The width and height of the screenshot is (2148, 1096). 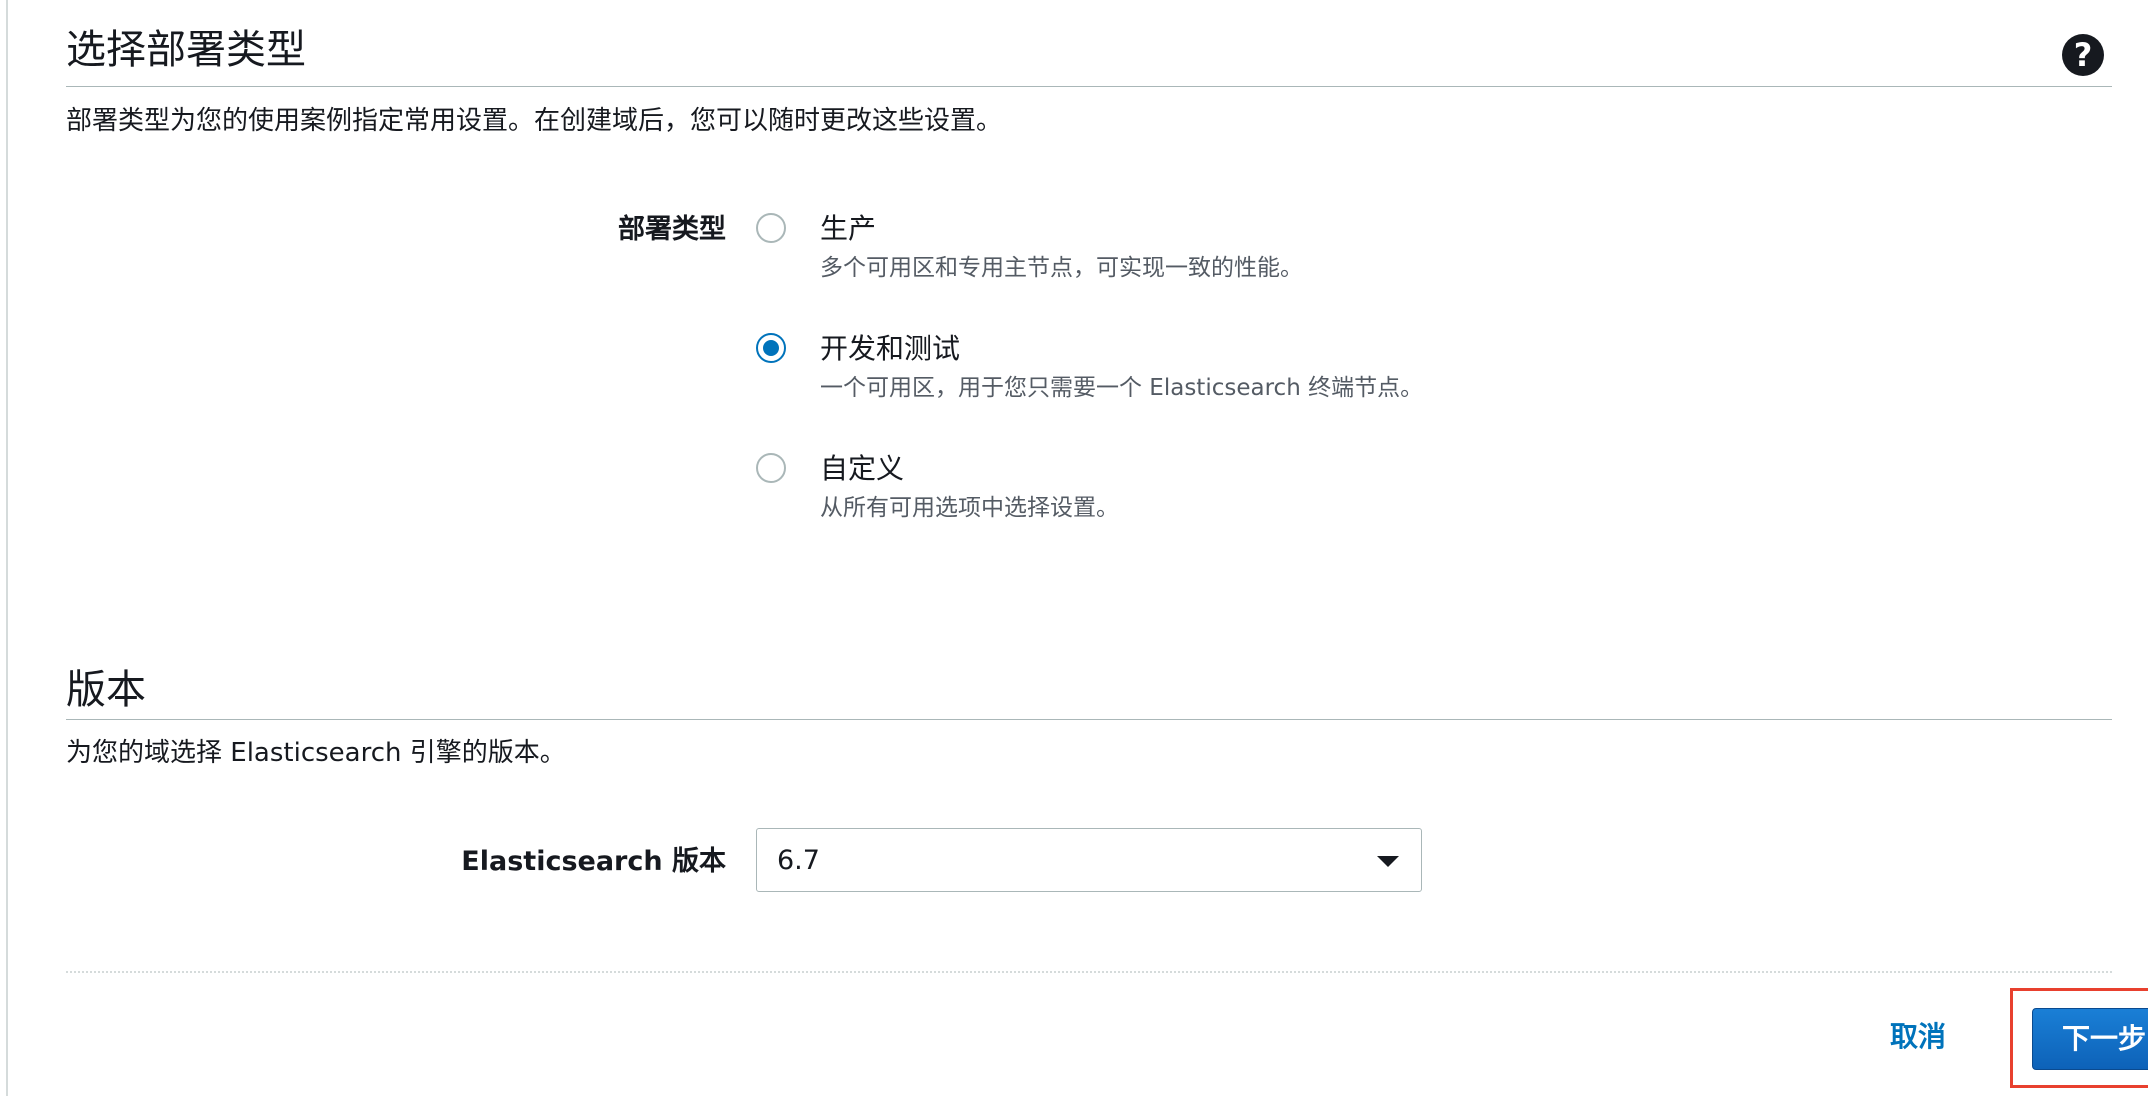 I want to click on version-section-description: 为您的域选择 Elasticsearch 引擎的版本。, so click(x=316, y=753).